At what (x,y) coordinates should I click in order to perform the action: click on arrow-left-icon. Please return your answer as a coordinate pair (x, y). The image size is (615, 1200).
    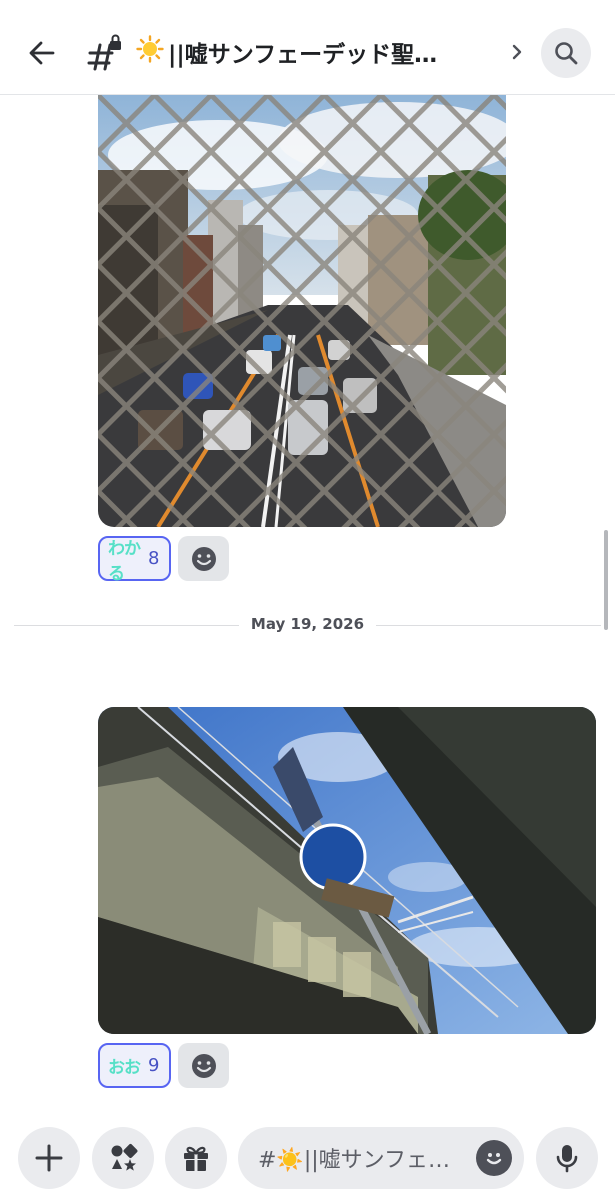
    Looking at the image, I should click on (42, 53).